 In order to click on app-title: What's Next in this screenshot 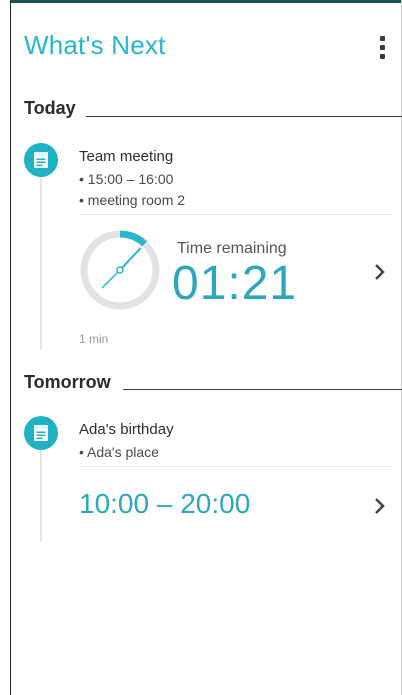, I will do `click(95, 45)`.